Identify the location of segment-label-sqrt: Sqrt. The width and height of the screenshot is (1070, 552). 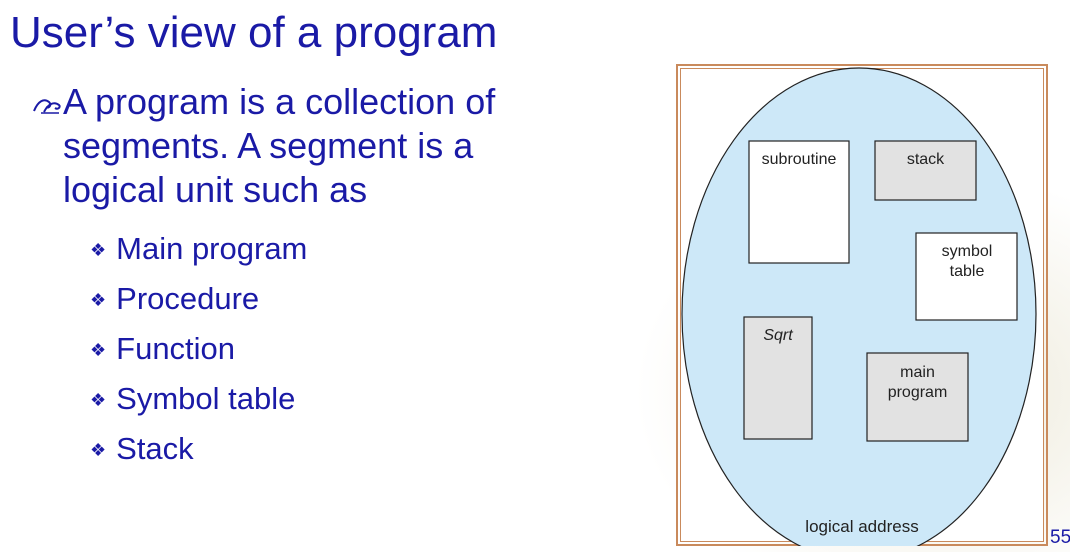
(778, 335).